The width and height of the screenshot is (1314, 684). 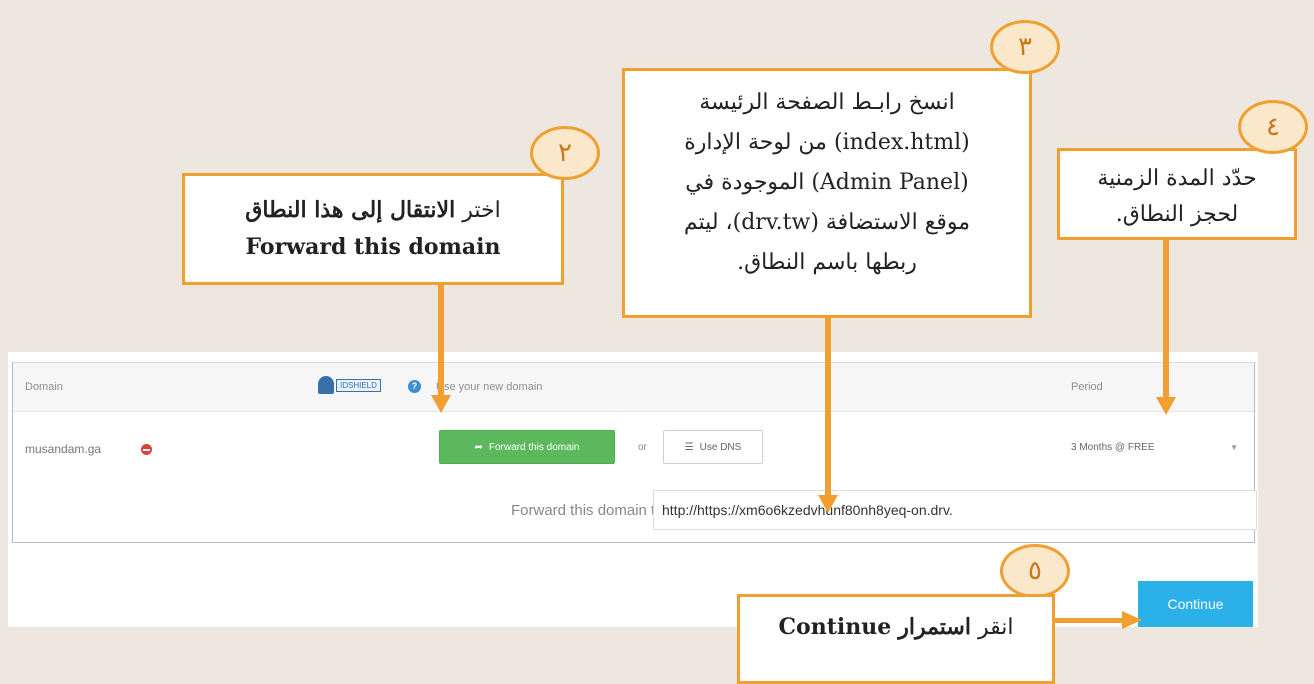 What do you see at coordinates (1177, 194) in the screenshot?
I see `callout-step-4: حدّد المدة الزمنية لحجز النطاق.` at bounding box center [1177, 194].